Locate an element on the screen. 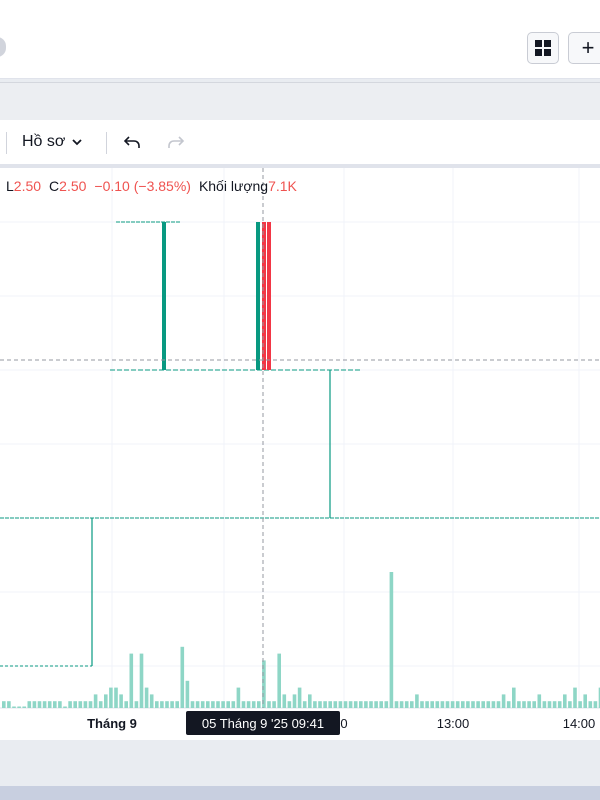 The image size is (600, 800). x-tick-label: 13:00 is located at coordinates (453, 723).